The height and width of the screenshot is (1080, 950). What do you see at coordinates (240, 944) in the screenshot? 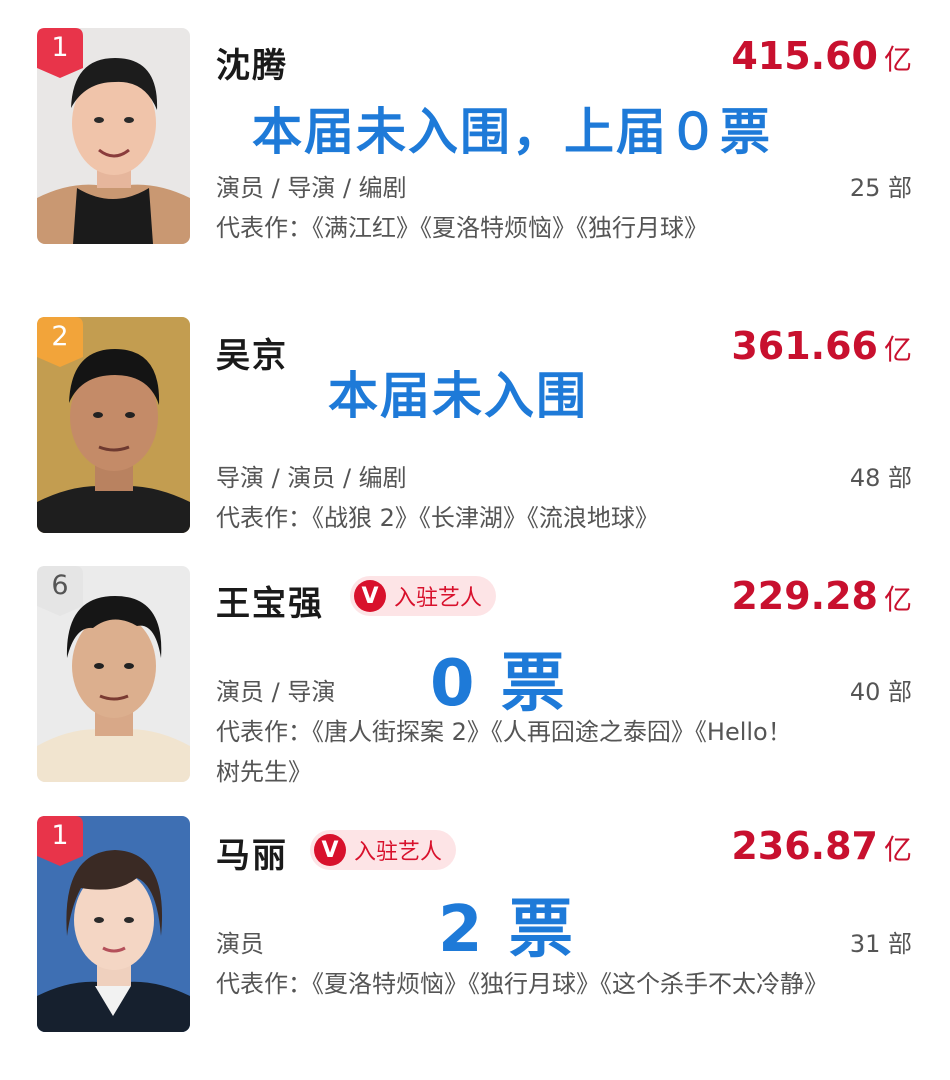
I see `artist-roles: 演员` at bounding box center [240, 944].